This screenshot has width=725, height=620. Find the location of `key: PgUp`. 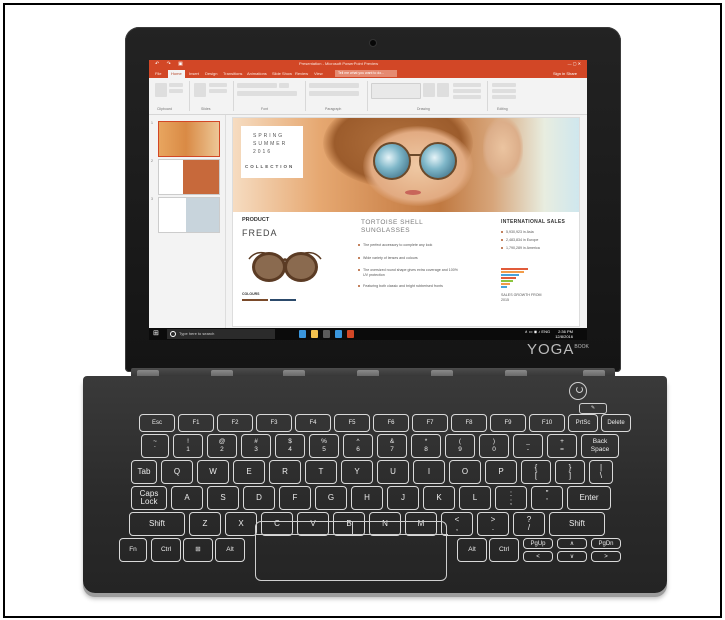

key: PgUp is located at coordinates (538, 543).